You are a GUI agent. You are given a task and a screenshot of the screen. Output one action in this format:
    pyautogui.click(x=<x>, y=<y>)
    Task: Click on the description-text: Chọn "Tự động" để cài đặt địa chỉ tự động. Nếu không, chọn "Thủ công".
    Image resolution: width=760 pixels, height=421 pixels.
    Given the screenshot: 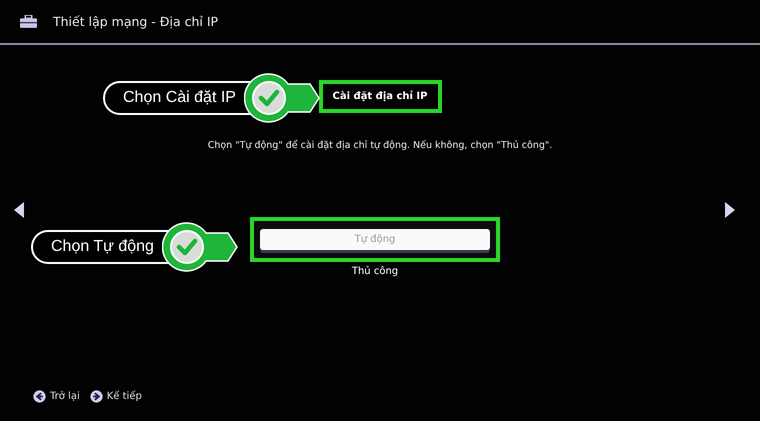 What is the action you would take?
    pyautogui.click(x=380, y=145)
    